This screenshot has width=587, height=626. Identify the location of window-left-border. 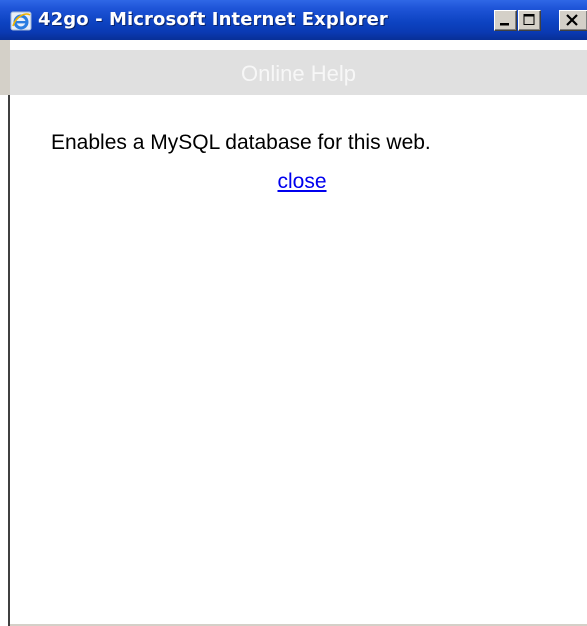
(5, 333).